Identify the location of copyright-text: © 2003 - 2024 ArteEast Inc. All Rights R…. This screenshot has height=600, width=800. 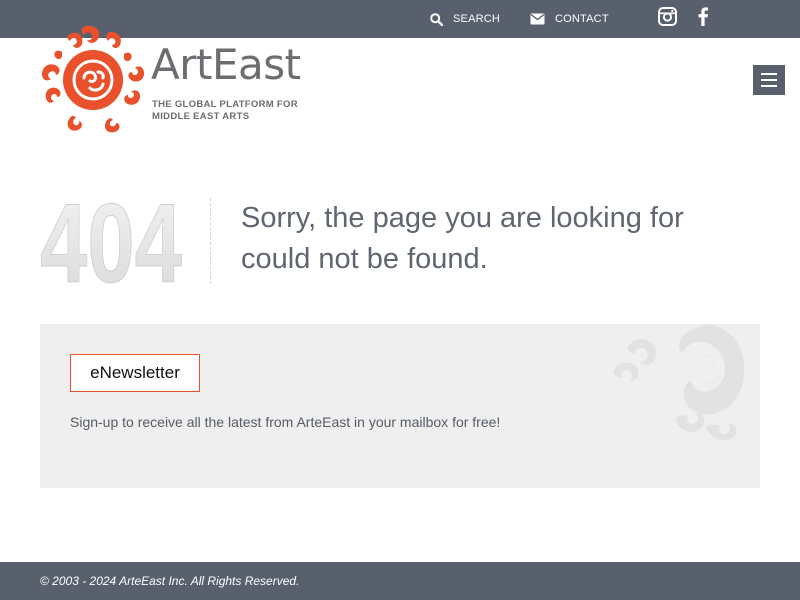
(170, 581).